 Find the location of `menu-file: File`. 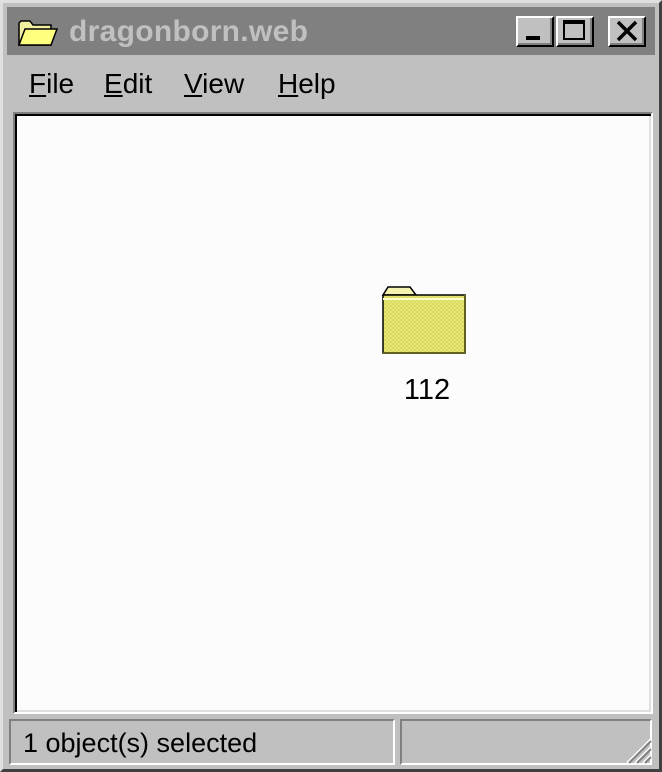

menu-file: File is located at coordinates (51, 84).